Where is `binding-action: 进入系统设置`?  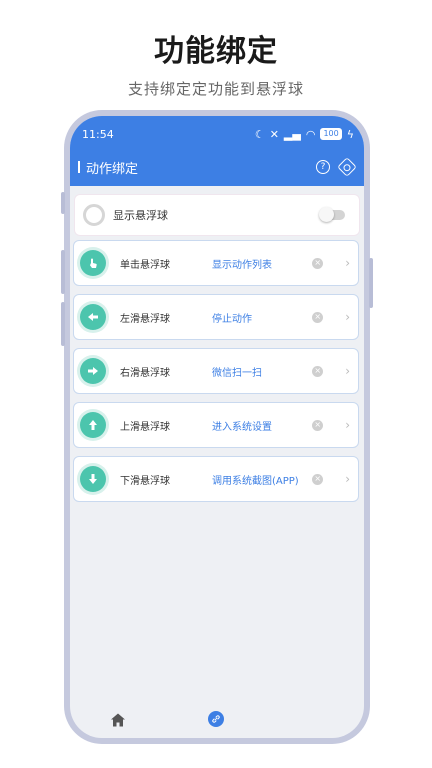 binding-action: 进入系统设置 is located at coordinates (262, 425).